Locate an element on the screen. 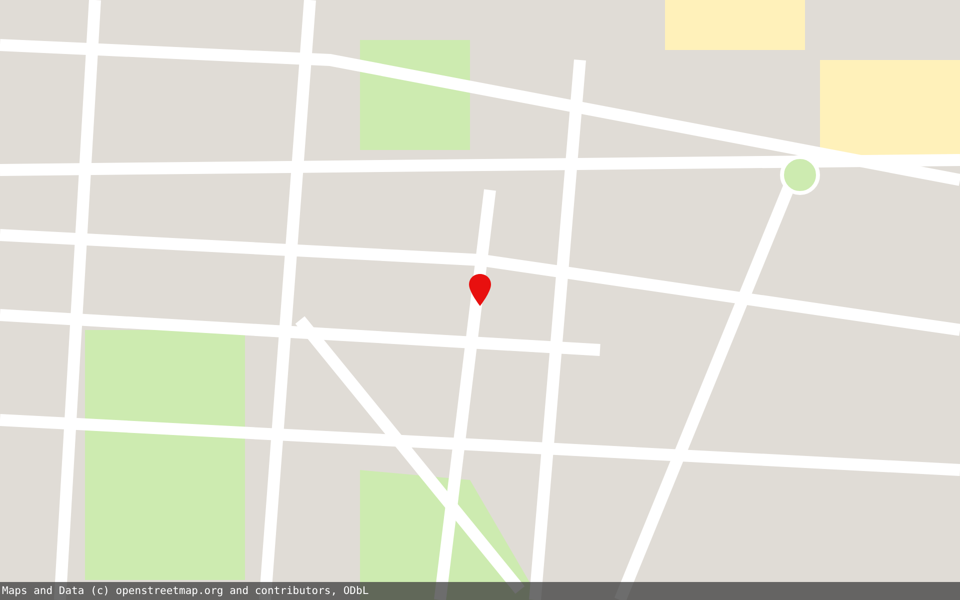 The height and width of the screenshot is (600, 960). map-pin-icon is located at coordinates (480, 290).